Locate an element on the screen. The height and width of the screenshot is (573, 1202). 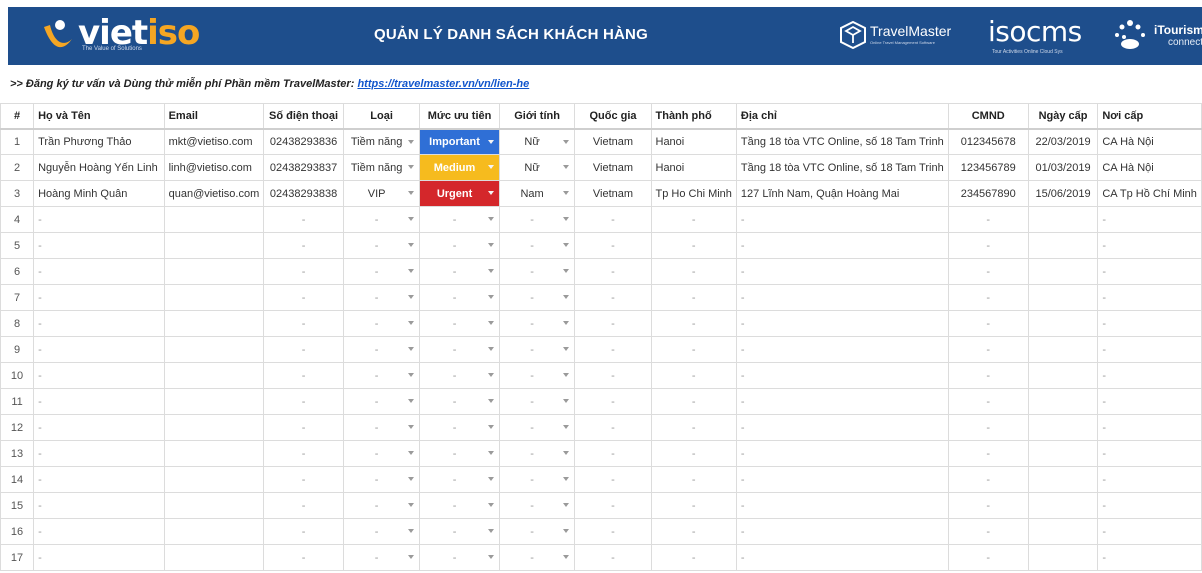
cell-issued-date: 01/03/2019 is located at coordinates (1063, 167).